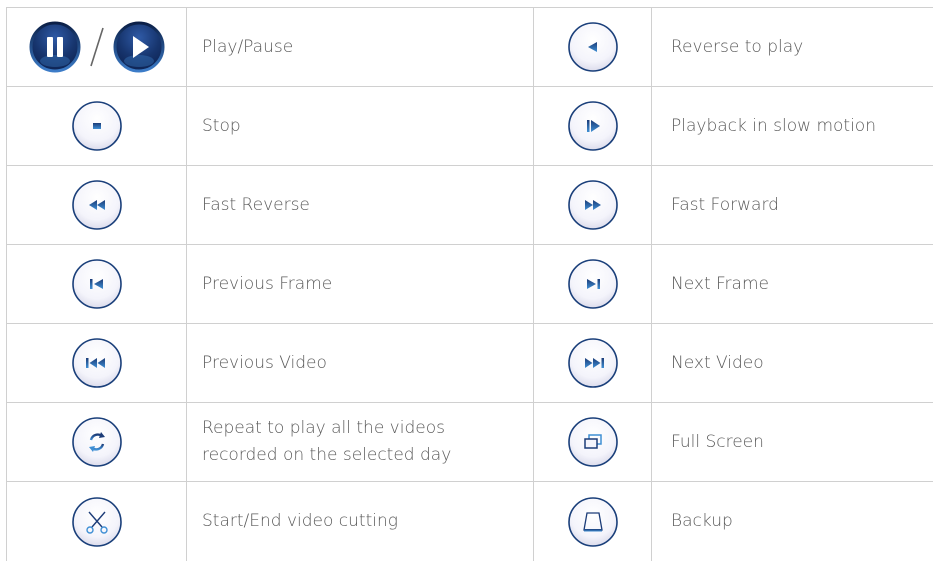  Describe the element at coordinates (138, 47) in the screenshot. I see `play-icon` at that location.